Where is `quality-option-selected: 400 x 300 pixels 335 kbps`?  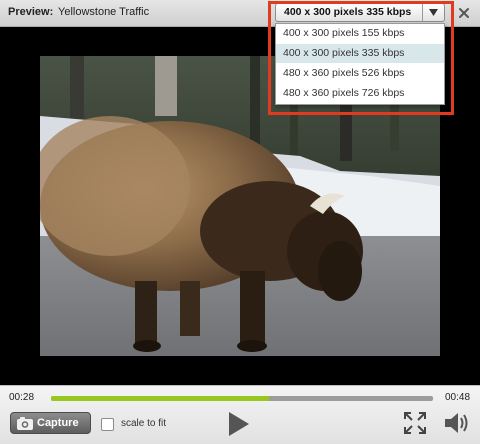
quality-option-selected: 400 x 300 pixels 335 kbps is located at coordinates (360, 53).